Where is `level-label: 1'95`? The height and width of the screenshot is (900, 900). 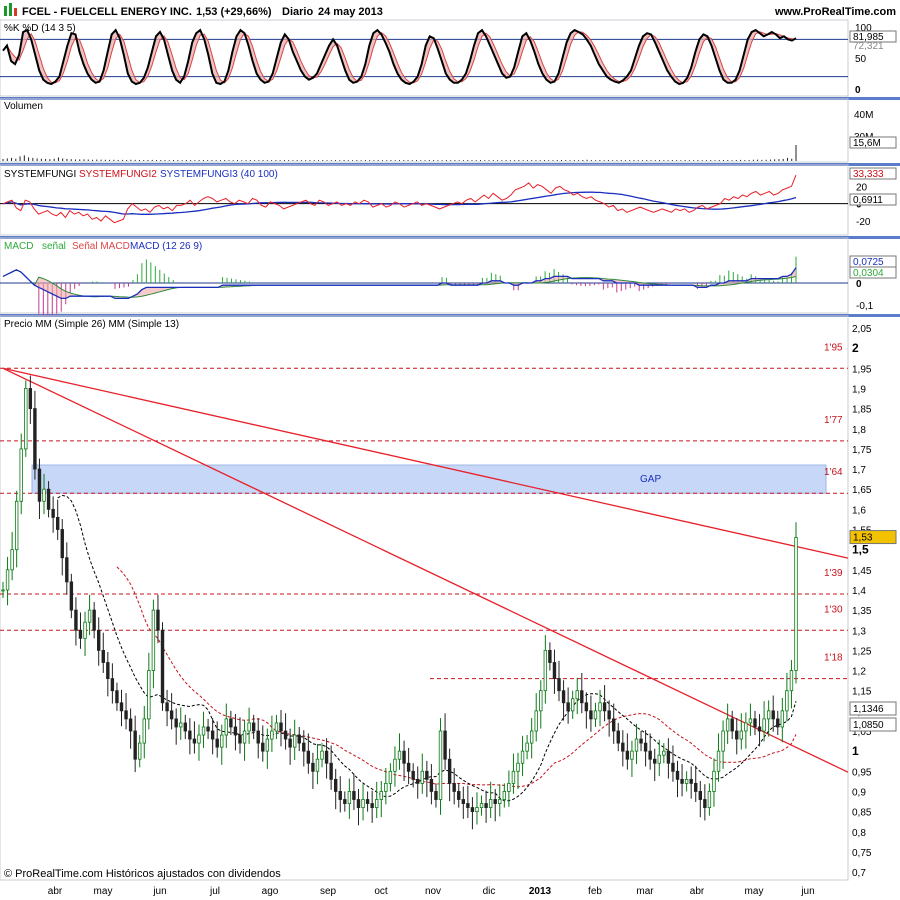 level-label: 1'95 is located at coordinates (833, 347).